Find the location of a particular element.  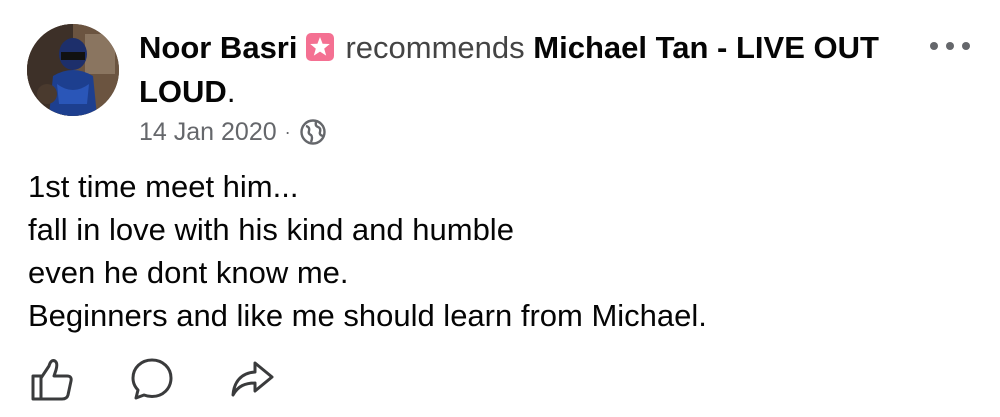

comment-icon is located at coordinates (152, 379).